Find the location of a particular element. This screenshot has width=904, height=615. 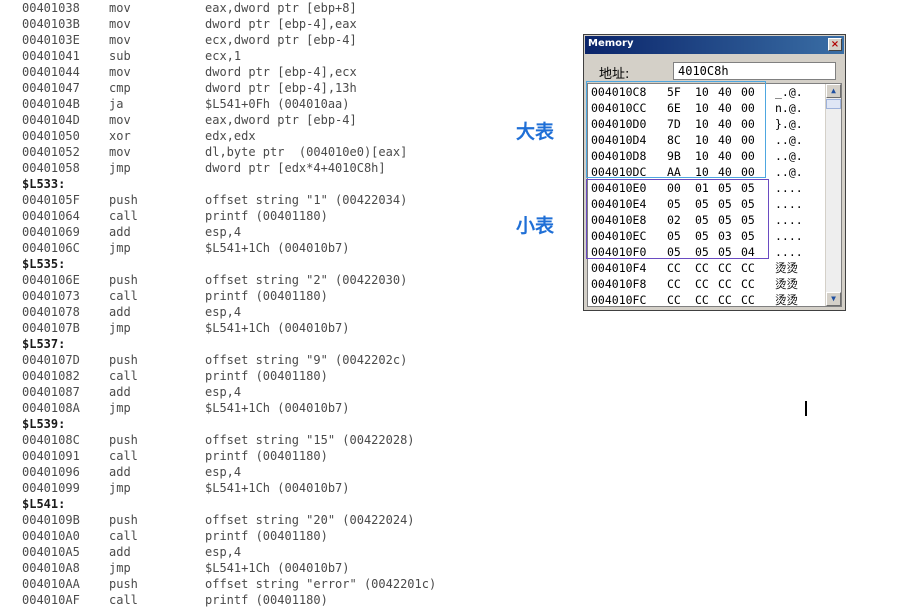

instruction-operands: ecx,dword ptr [ebp-4] is located at coordinates (281, 40).